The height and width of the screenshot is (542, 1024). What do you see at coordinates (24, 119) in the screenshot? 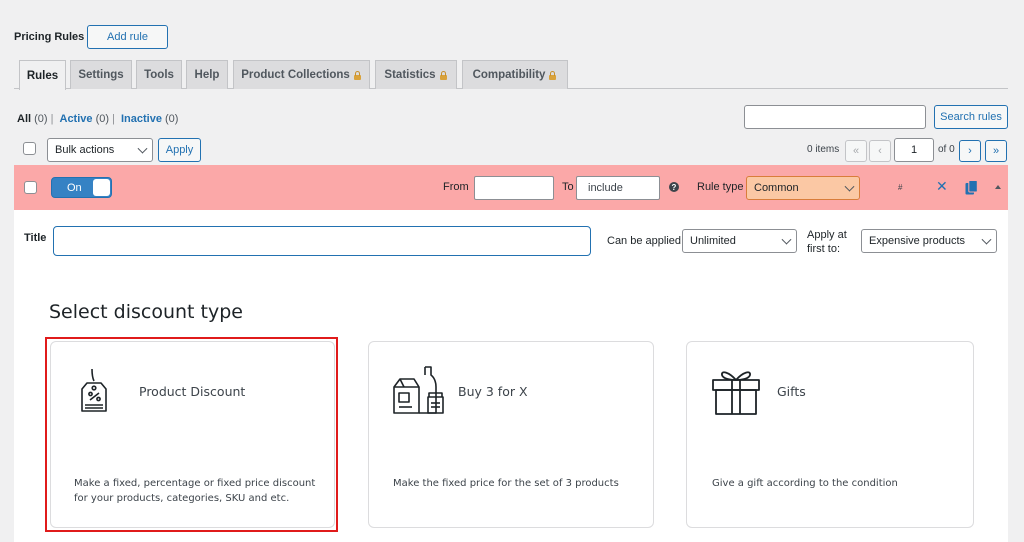
I see `filter-all: All` at bounding box center [24, 119].